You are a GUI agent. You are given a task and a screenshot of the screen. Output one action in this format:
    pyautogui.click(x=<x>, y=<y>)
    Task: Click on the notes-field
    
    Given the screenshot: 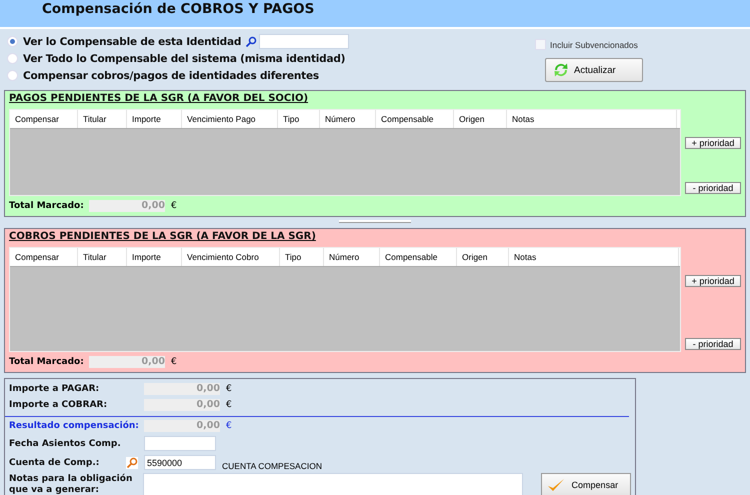 What is the action you would take?
    pyautogui.click(x=333, y=484)
    